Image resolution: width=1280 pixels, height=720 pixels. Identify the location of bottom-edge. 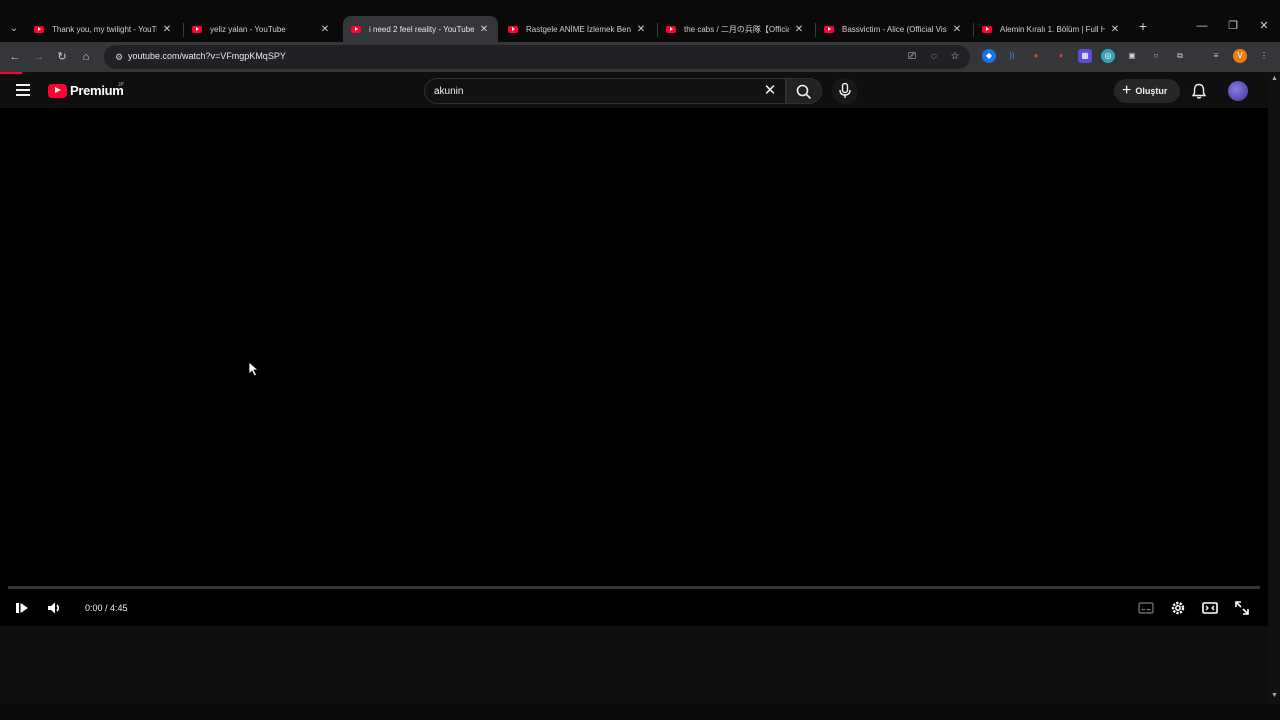
(640, 712).